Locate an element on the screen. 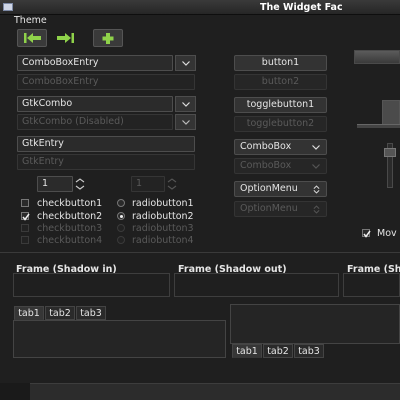 This screenshot has width=400, height=400. frame-shadow-etched is located at coordinates (371, 285).